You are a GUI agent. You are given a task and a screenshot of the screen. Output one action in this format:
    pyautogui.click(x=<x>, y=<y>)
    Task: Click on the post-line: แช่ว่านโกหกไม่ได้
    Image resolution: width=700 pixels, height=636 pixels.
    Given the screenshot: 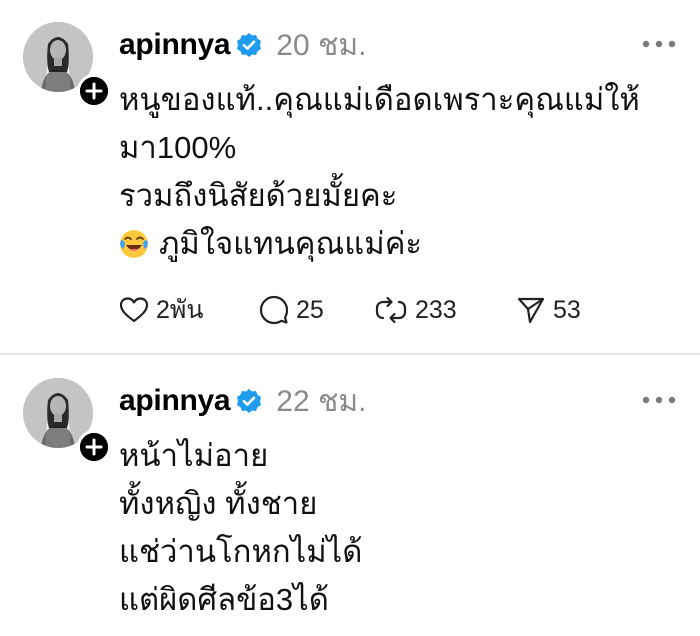 What is the action you would take?
    pyautogui.click(x=241, y=551)
    